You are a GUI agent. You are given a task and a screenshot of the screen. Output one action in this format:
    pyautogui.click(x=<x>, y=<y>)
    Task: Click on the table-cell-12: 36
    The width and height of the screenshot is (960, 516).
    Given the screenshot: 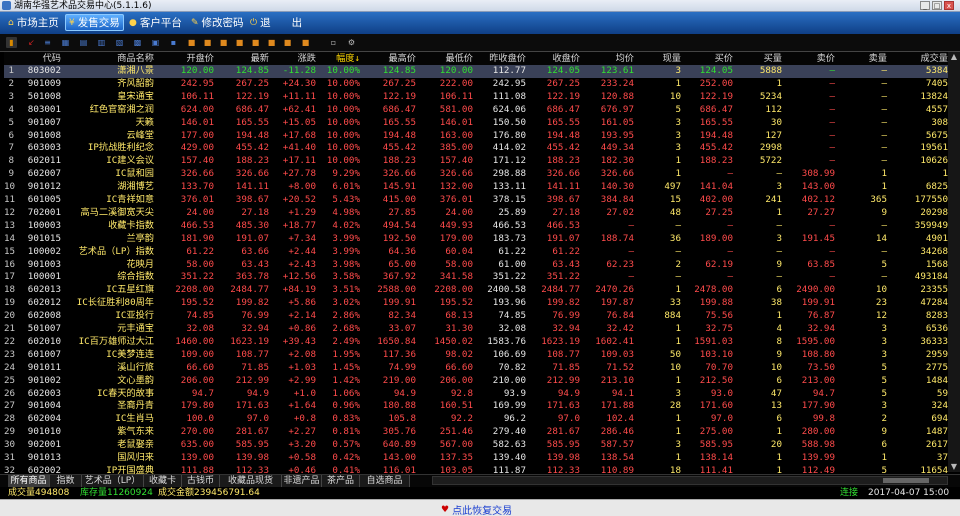 What is the action you would take?
    pyautogui.click(x=675, y=238)
    